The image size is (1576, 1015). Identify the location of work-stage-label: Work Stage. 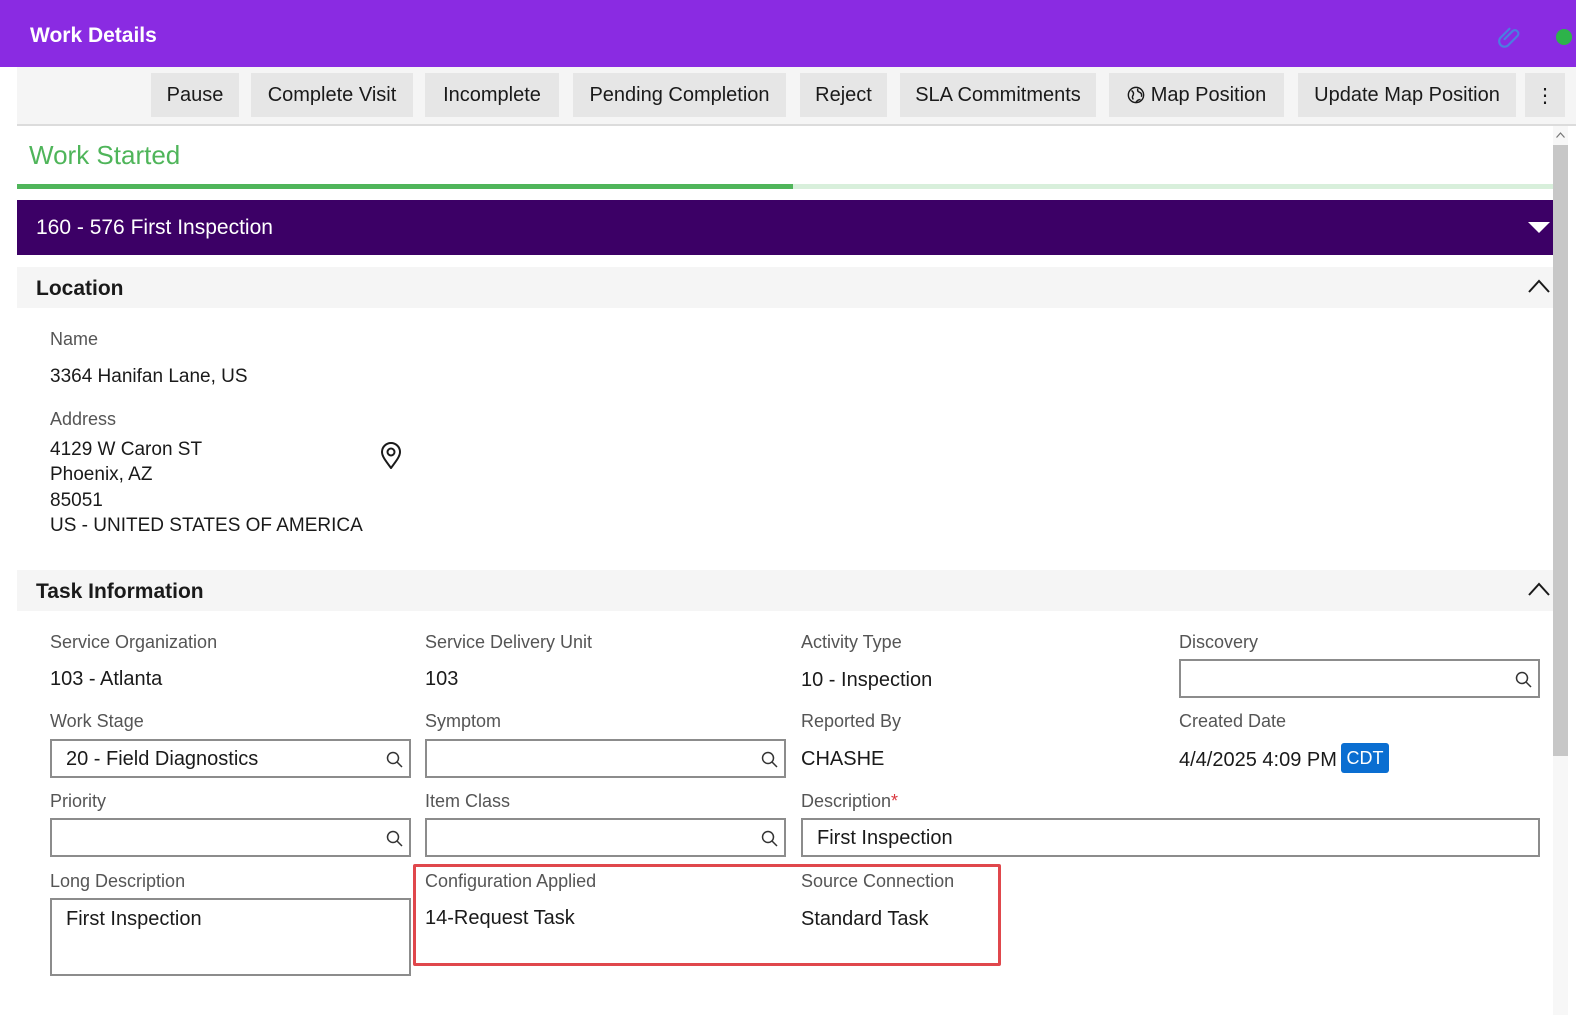
(97, 721).